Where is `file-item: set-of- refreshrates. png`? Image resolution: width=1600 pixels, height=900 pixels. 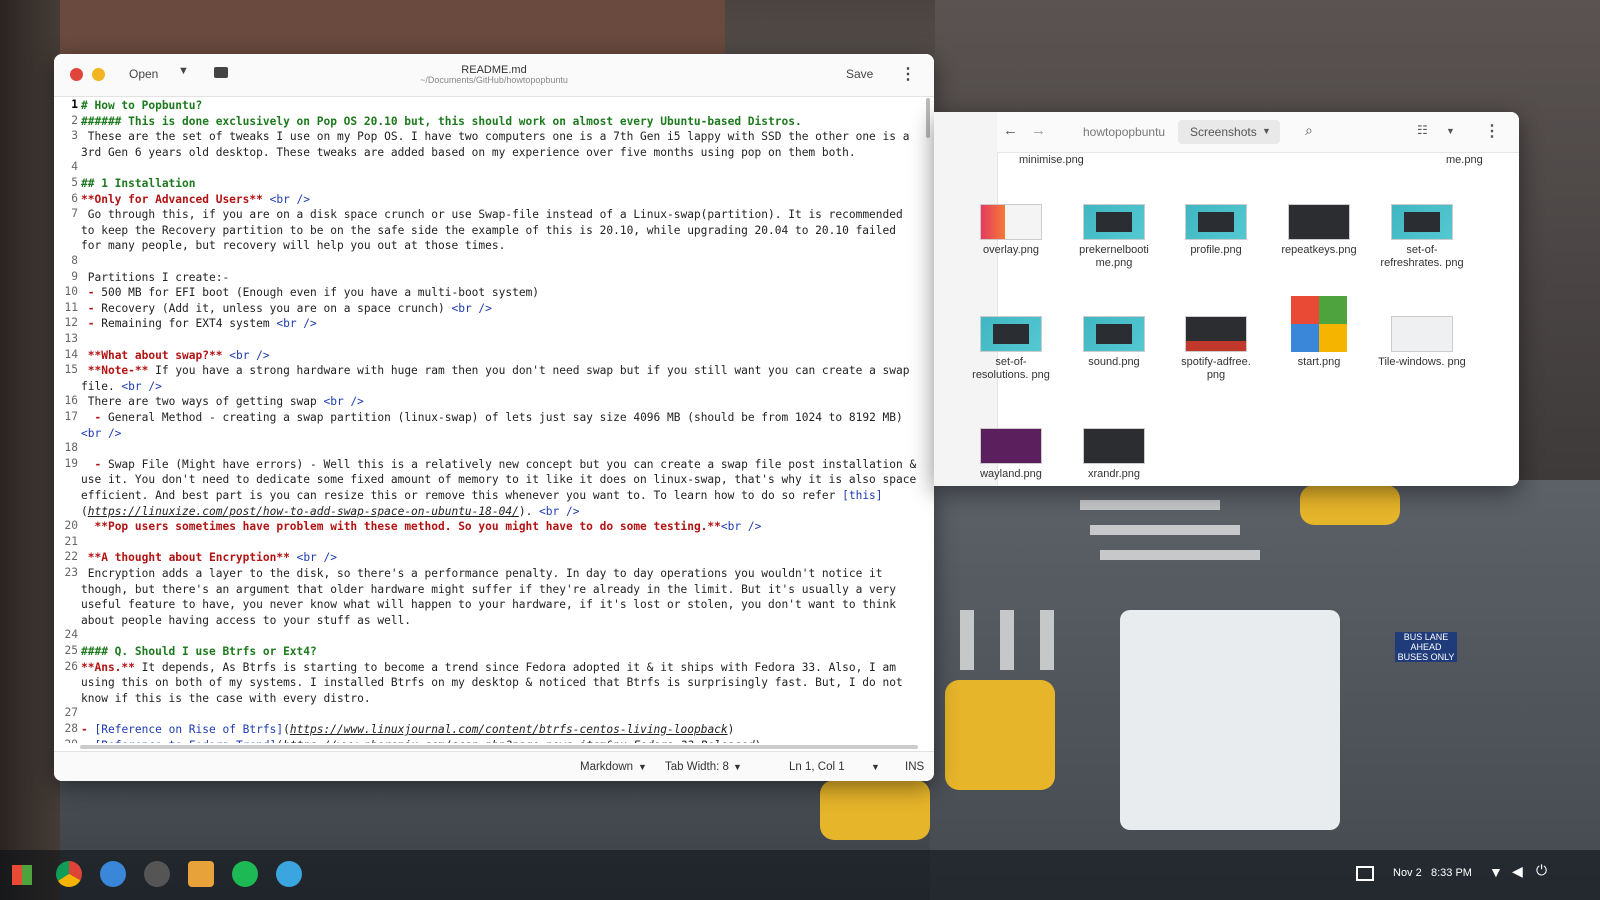 file-item: set-of- refreshrates. png is located at coordinates (1422, 237).